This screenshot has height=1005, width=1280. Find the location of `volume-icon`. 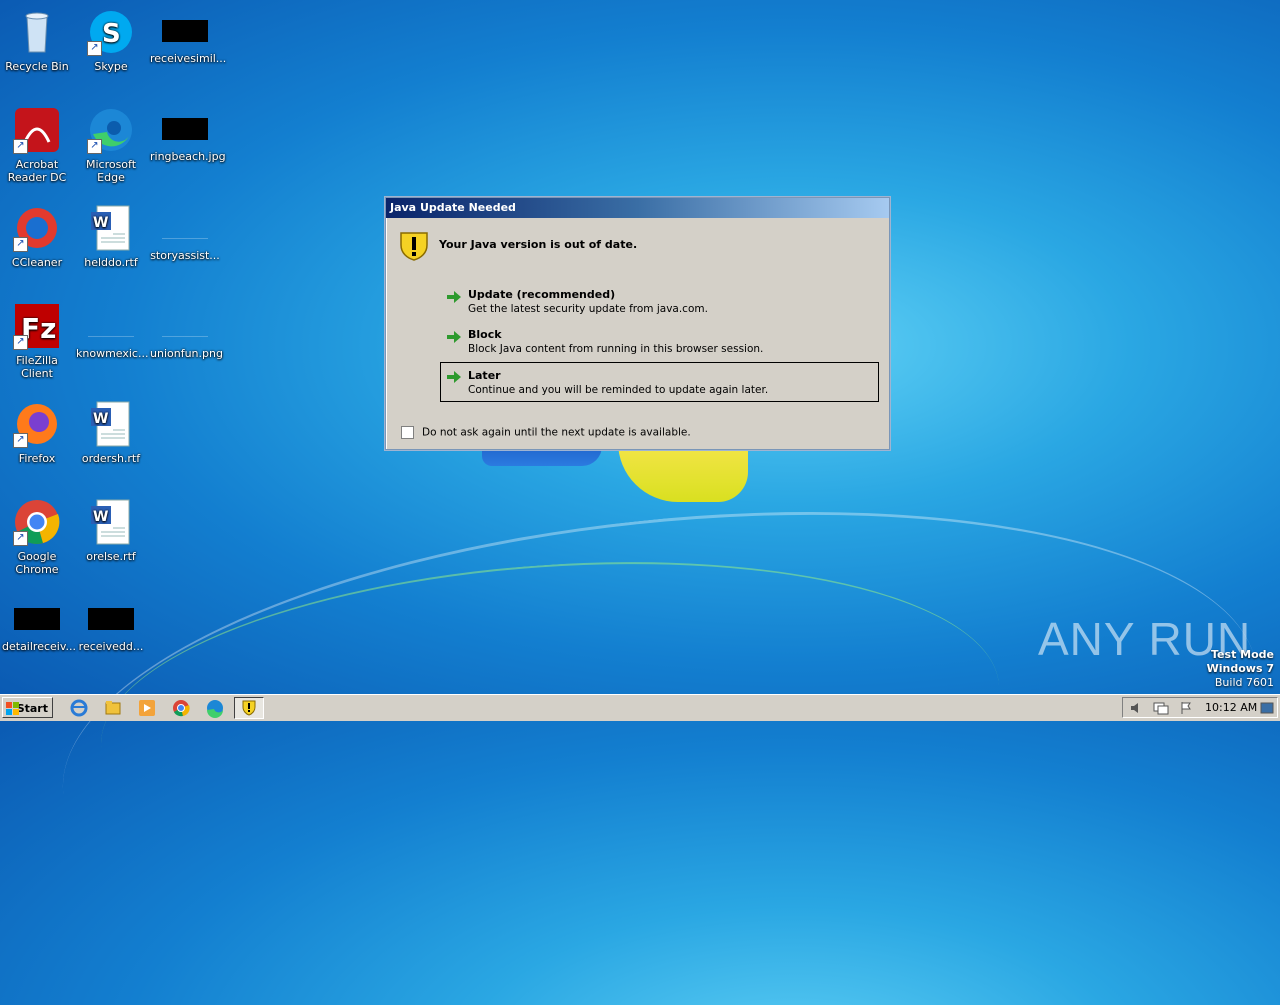

volume-icon is located at coordinates (1136, 708).